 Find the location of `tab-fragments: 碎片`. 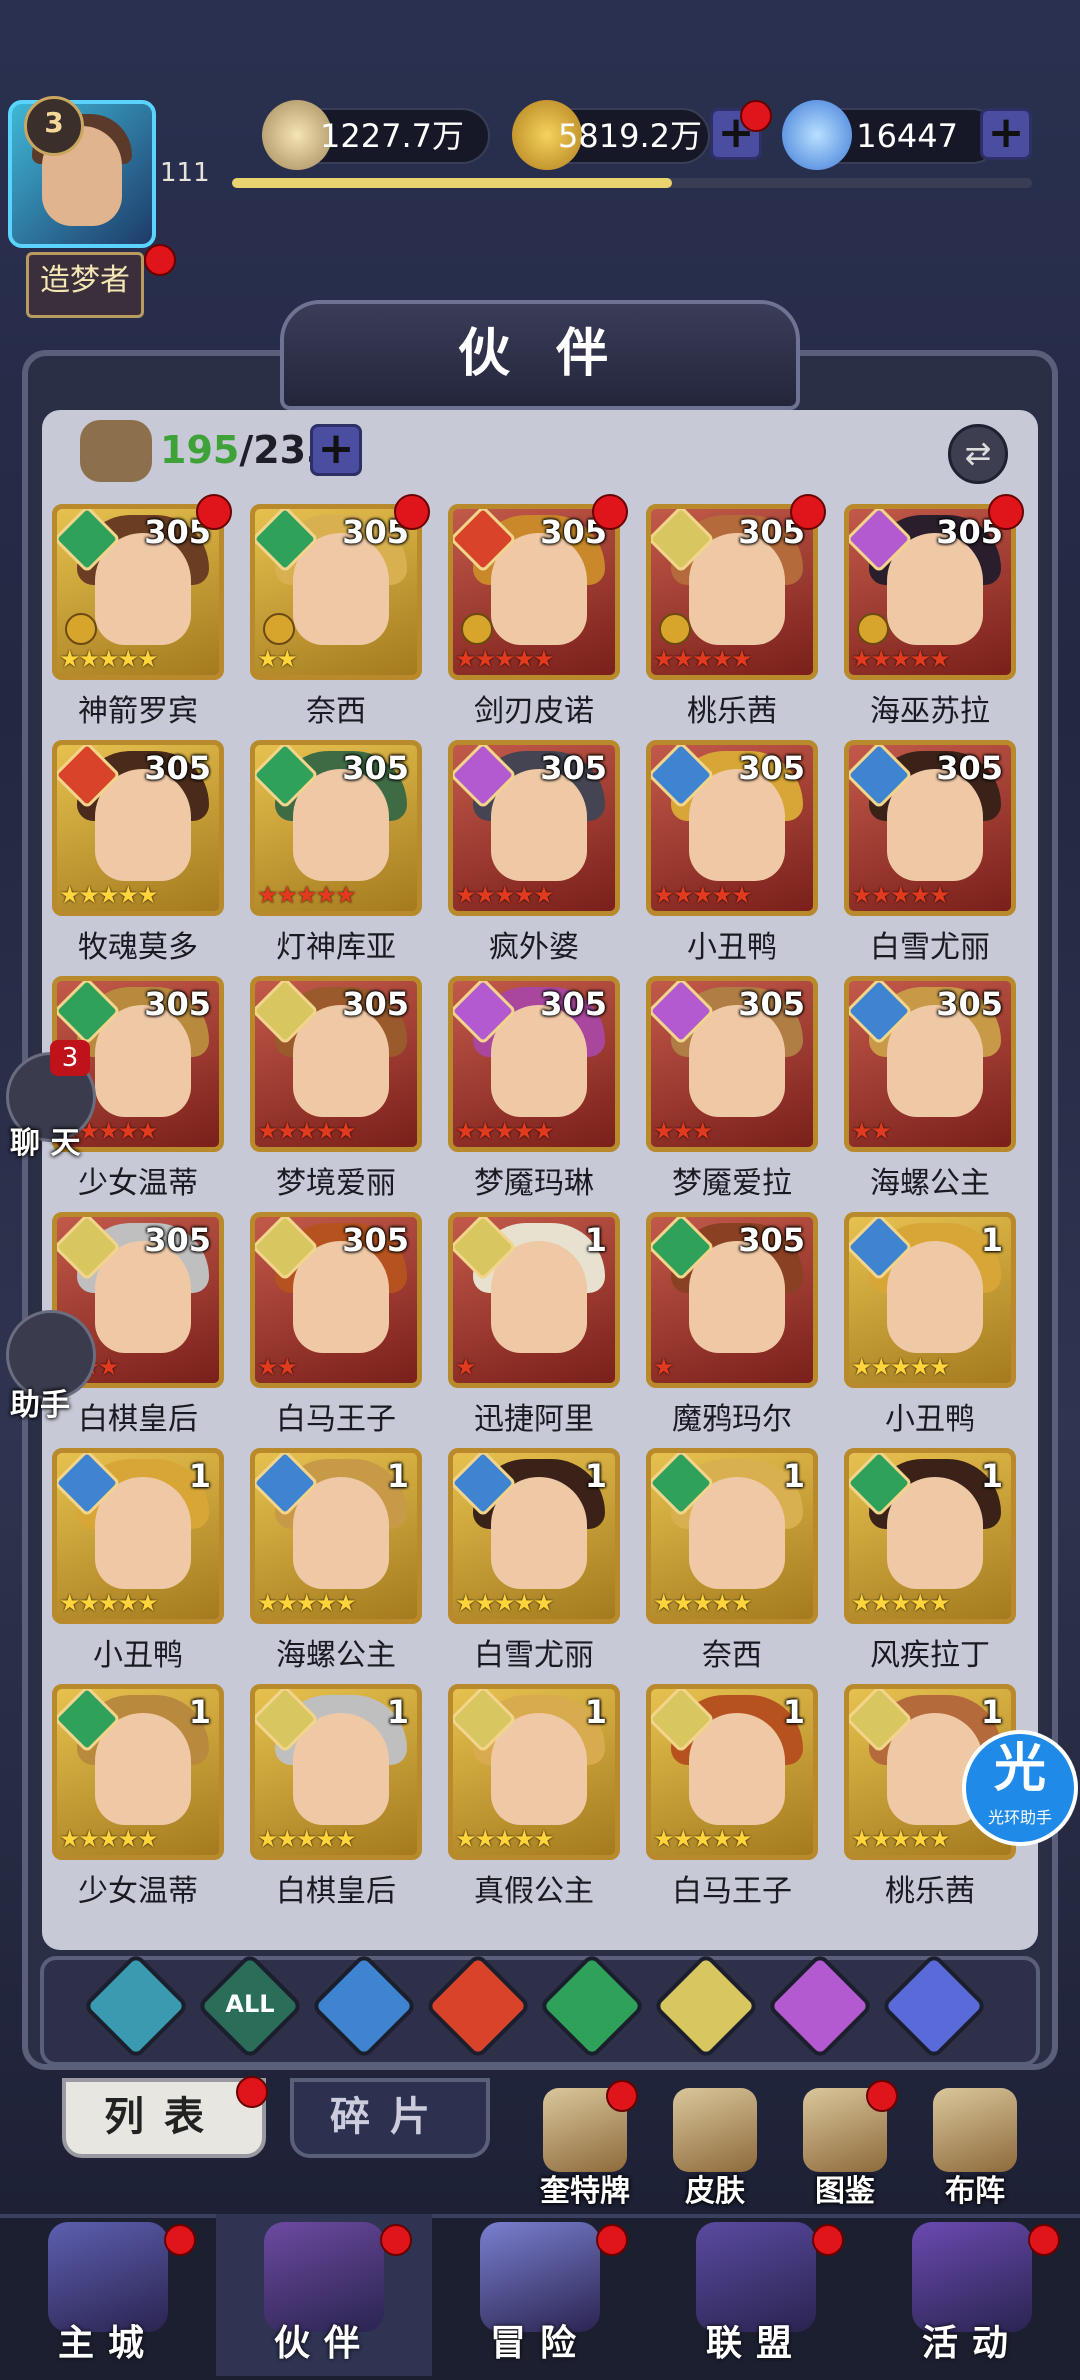

tab-fragments: 碎片 is located at coordinates (390, 2118).